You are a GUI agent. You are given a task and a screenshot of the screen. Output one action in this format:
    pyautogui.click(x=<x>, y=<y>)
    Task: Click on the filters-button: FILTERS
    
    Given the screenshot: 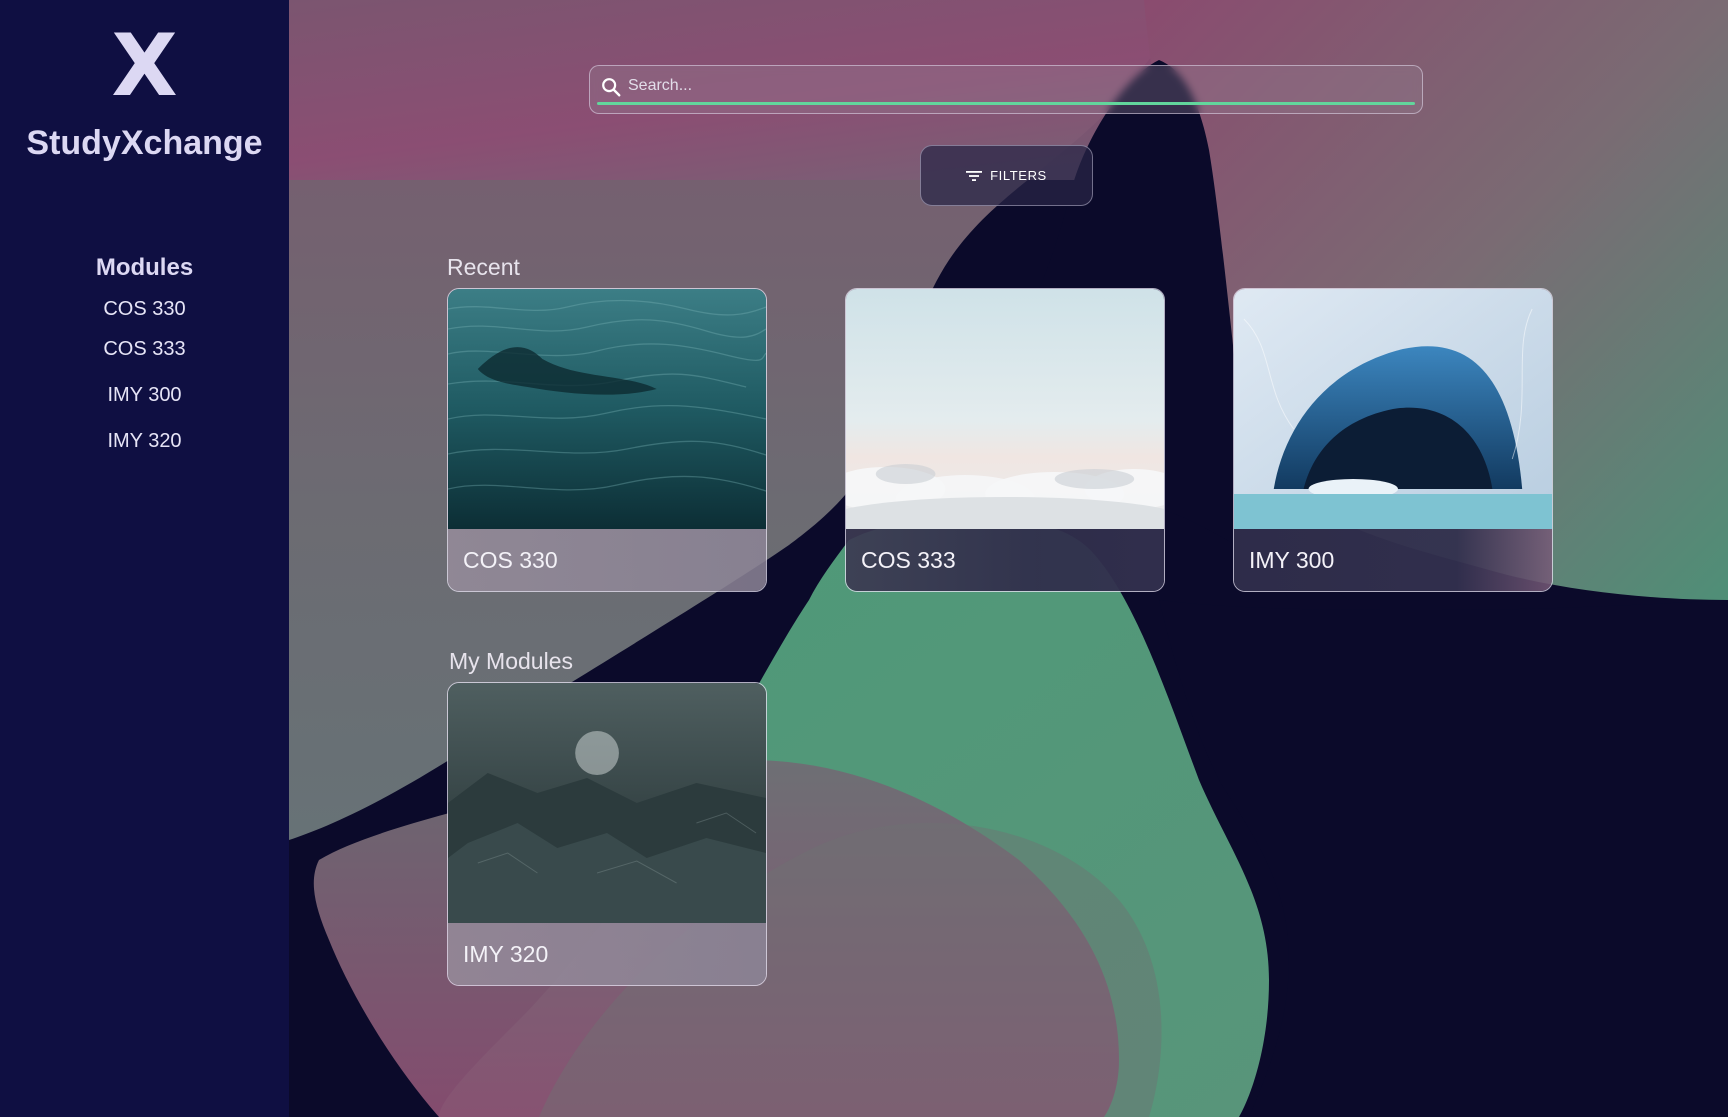 What is the action you would take?
    pyautogui.click(x=1006, y=175)
    